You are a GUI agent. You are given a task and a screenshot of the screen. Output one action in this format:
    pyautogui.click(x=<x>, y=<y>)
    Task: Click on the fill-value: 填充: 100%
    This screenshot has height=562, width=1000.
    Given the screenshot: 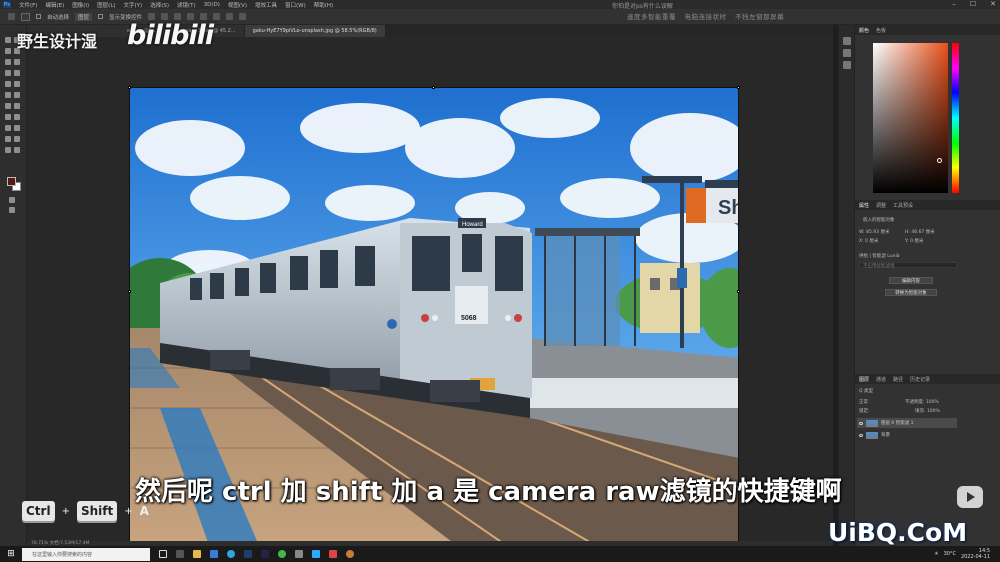 What is the action you would take?
    pyautogui.click(x=927, y=411)
    